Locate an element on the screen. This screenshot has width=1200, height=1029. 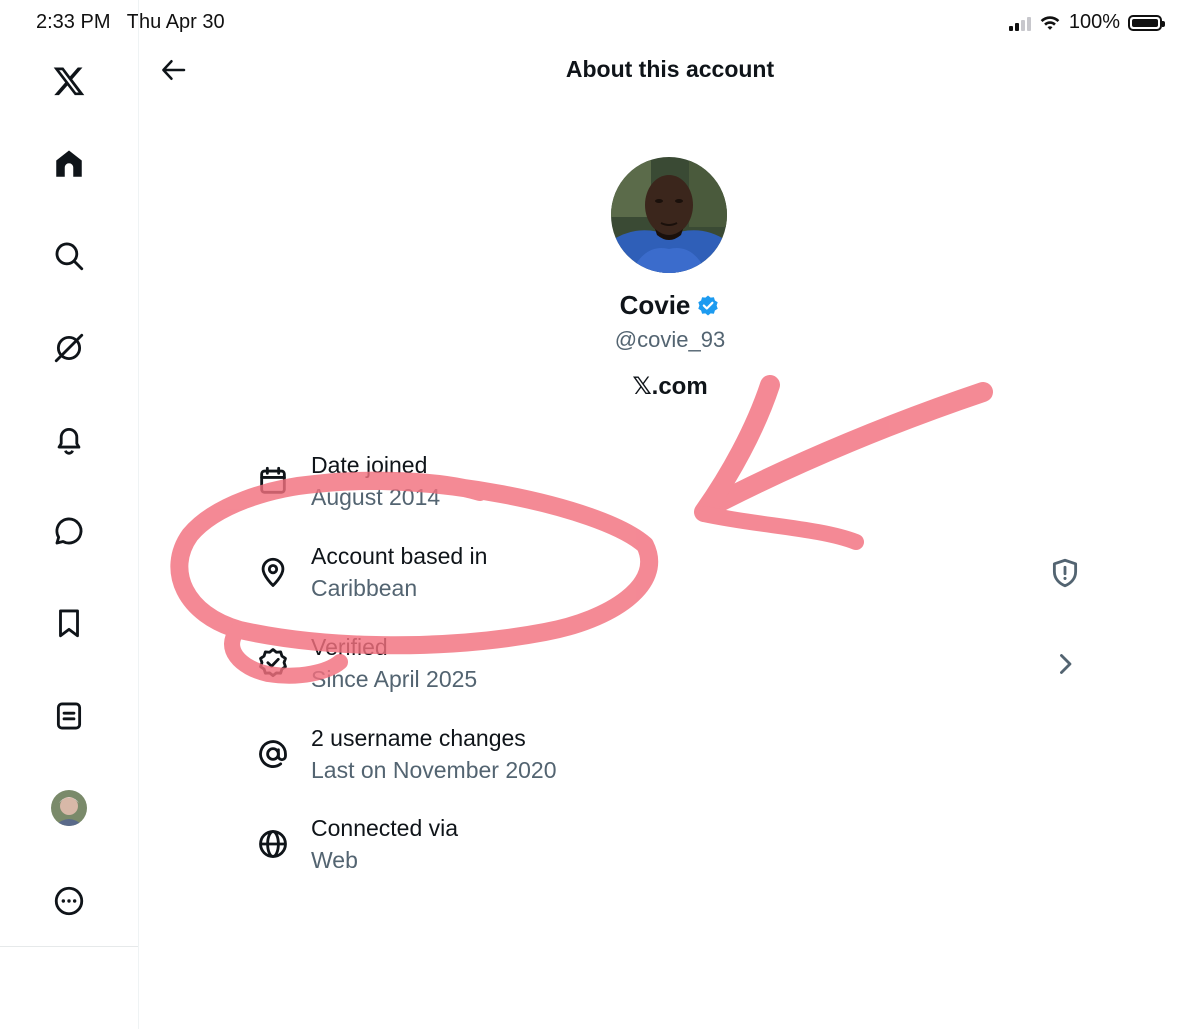
status-indicators: 100% is located at coordinates (1086, 22).